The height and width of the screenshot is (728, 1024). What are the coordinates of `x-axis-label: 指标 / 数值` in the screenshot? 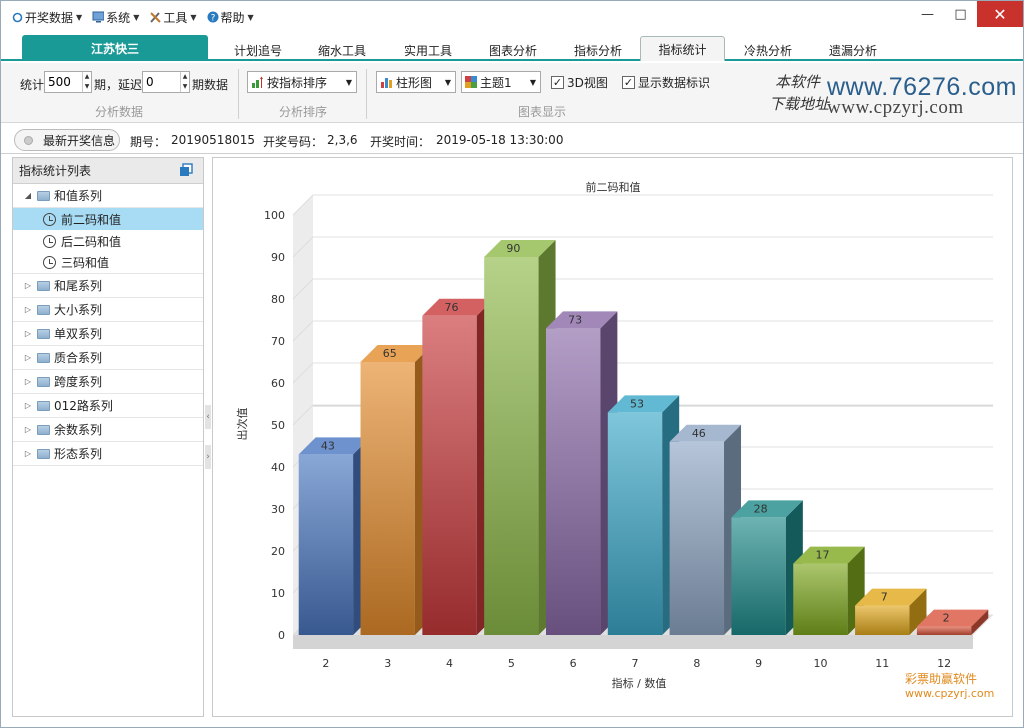 It's located at (639, 683).